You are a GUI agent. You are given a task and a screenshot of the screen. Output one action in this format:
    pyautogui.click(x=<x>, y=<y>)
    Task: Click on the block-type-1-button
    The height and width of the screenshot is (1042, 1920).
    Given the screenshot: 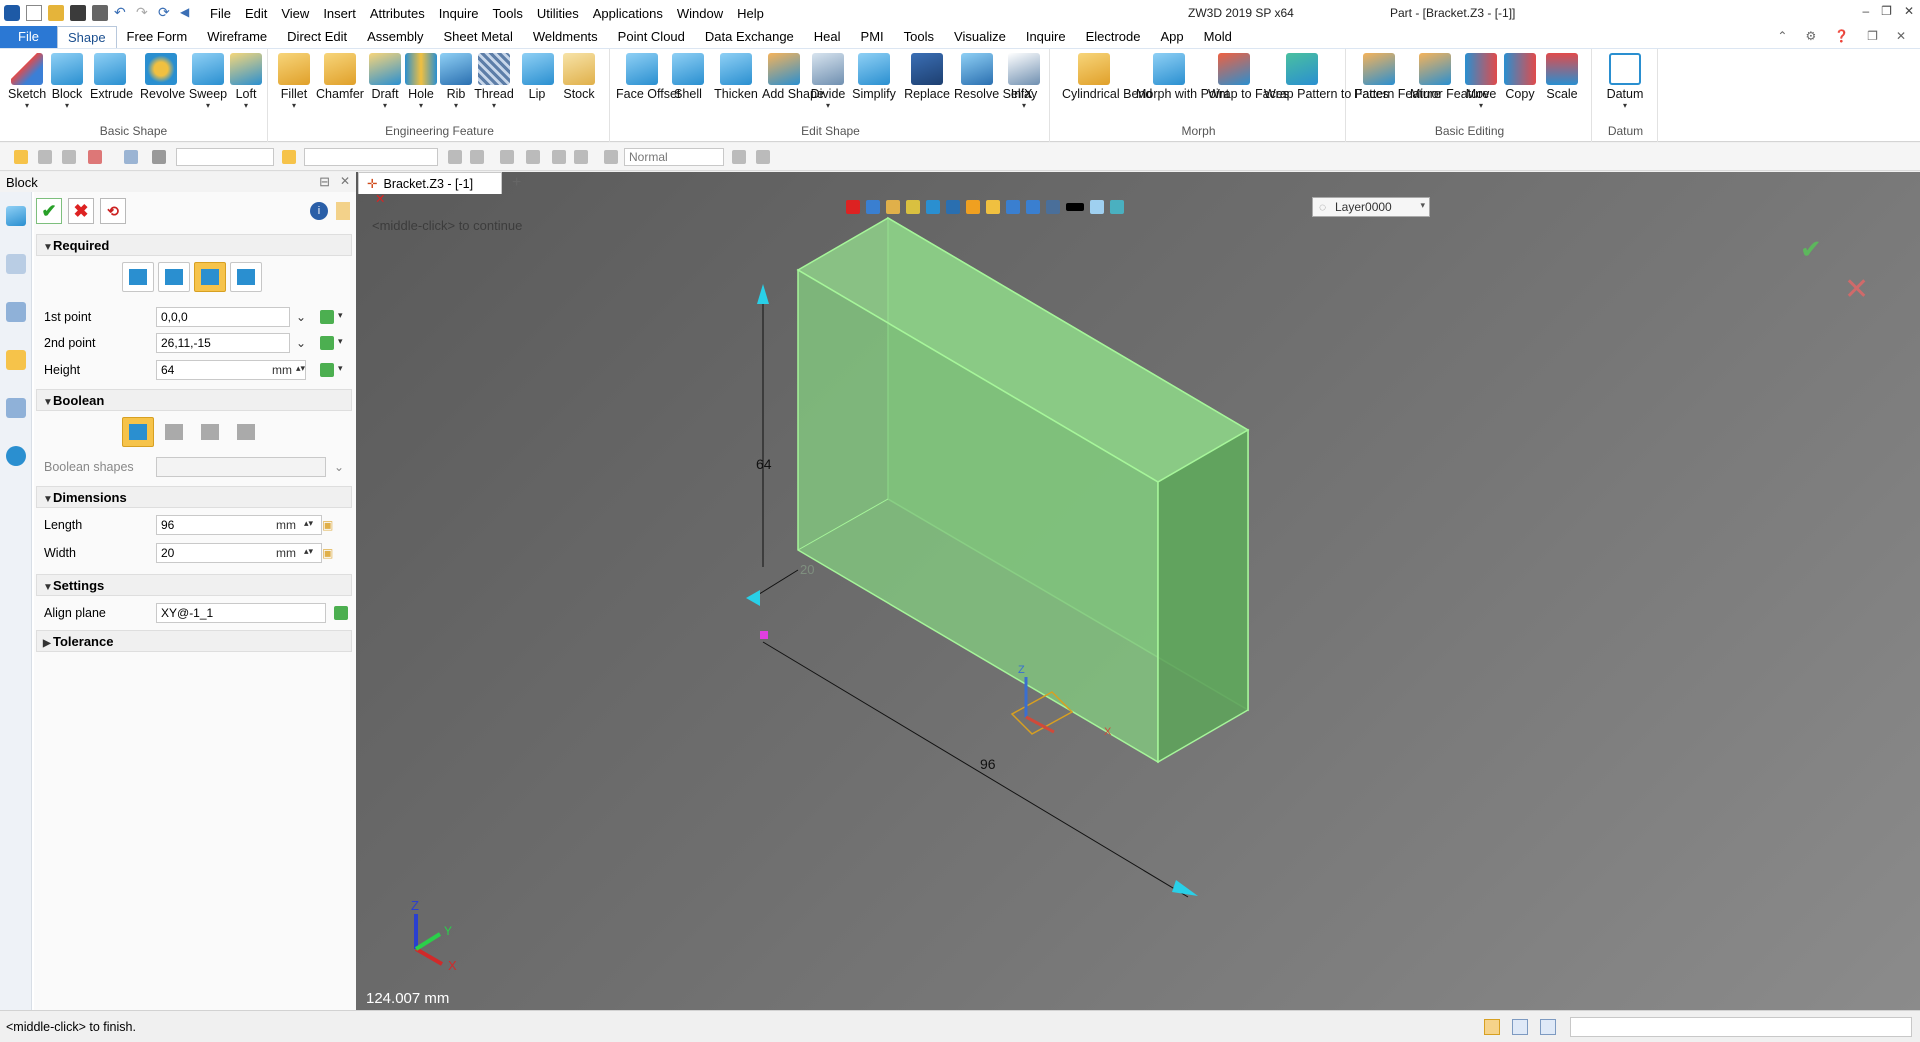 What is the action you would take?
    pyautogui.click(x=138, y=277)
    